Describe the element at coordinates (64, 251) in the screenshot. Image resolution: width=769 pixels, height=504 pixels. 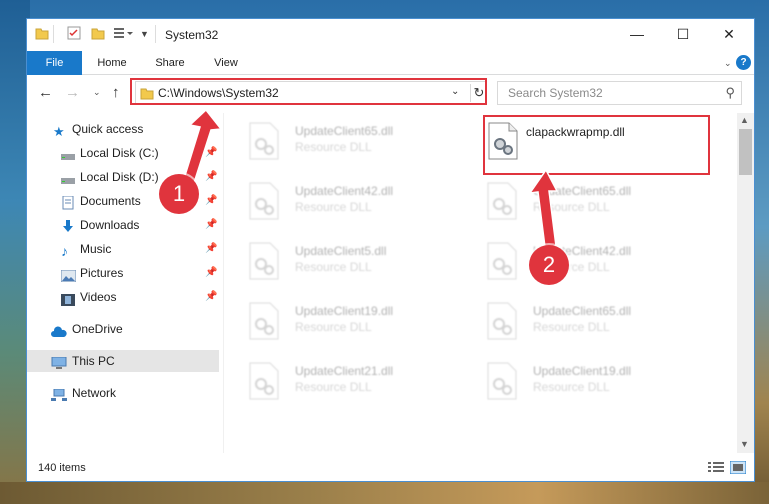
I see `music-icon: ♪` at that location.